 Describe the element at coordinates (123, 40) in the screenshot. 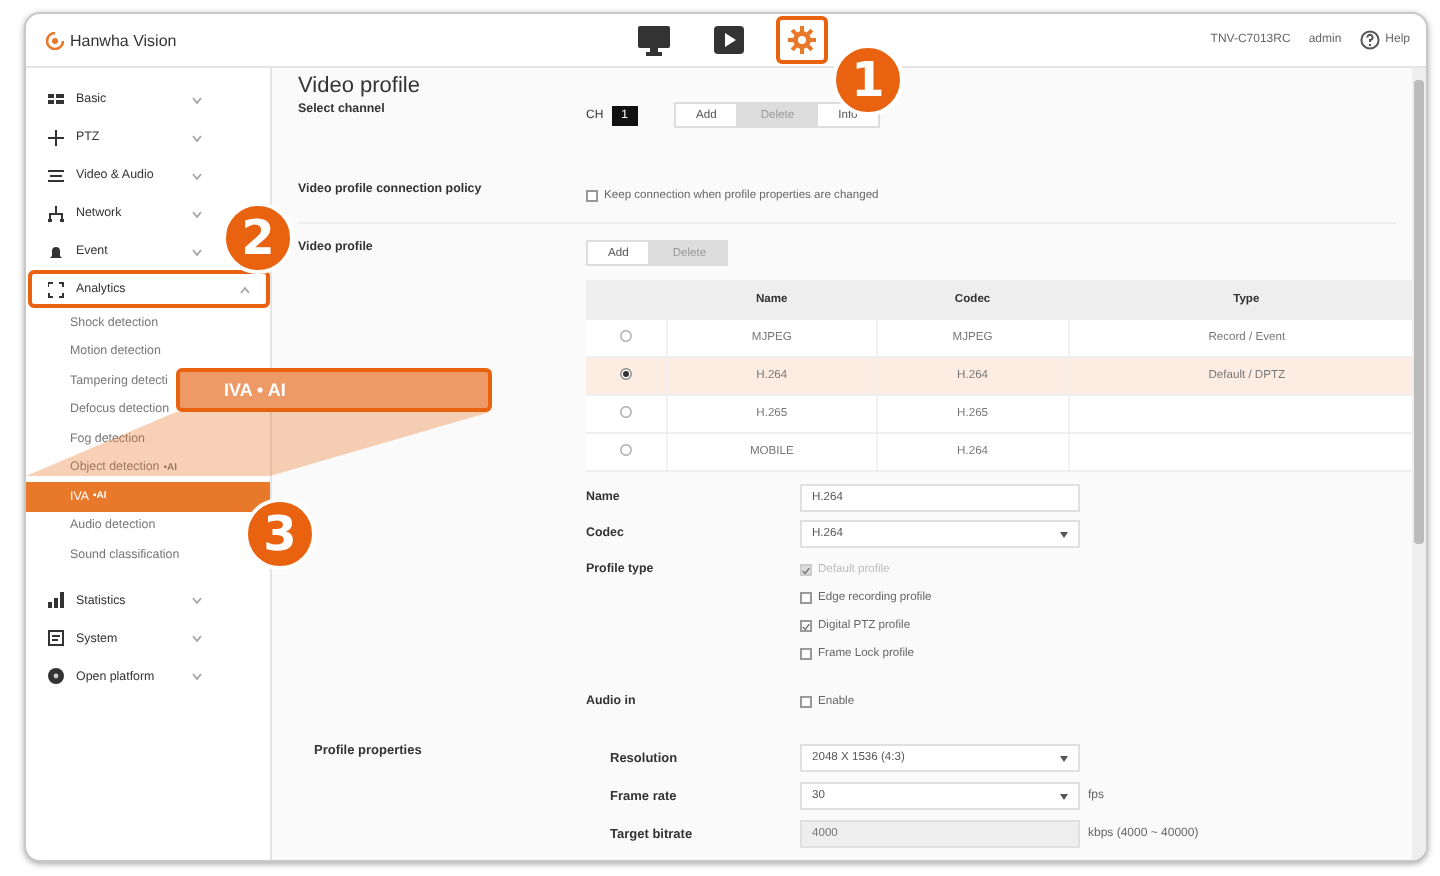

I see `logo-text: Hanwha Vision` at that location.